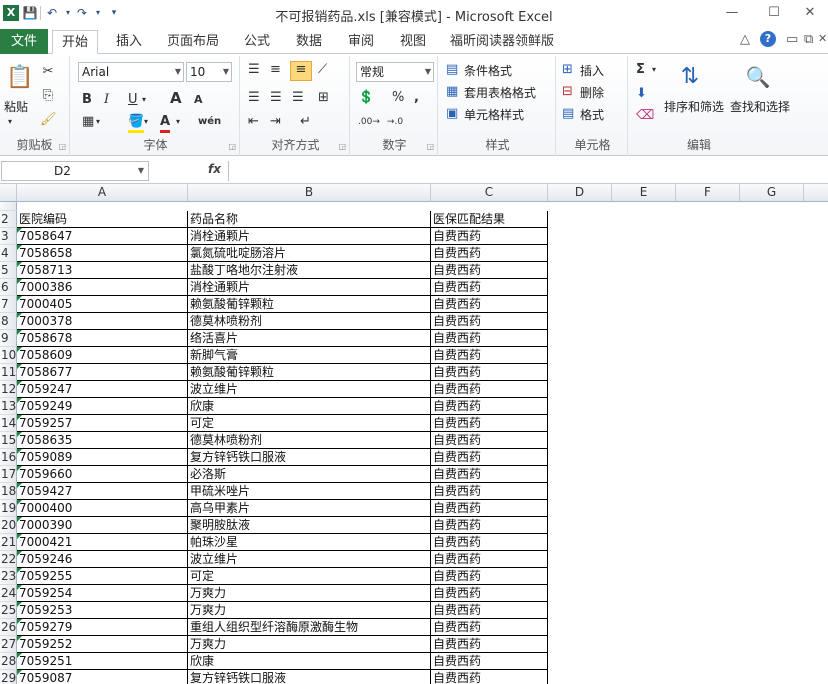  What do you see at coordinates (489, 219) in the screenshot?
I see `column-title-match-result: 医保匹配结果` at bounding box center [489, 219].